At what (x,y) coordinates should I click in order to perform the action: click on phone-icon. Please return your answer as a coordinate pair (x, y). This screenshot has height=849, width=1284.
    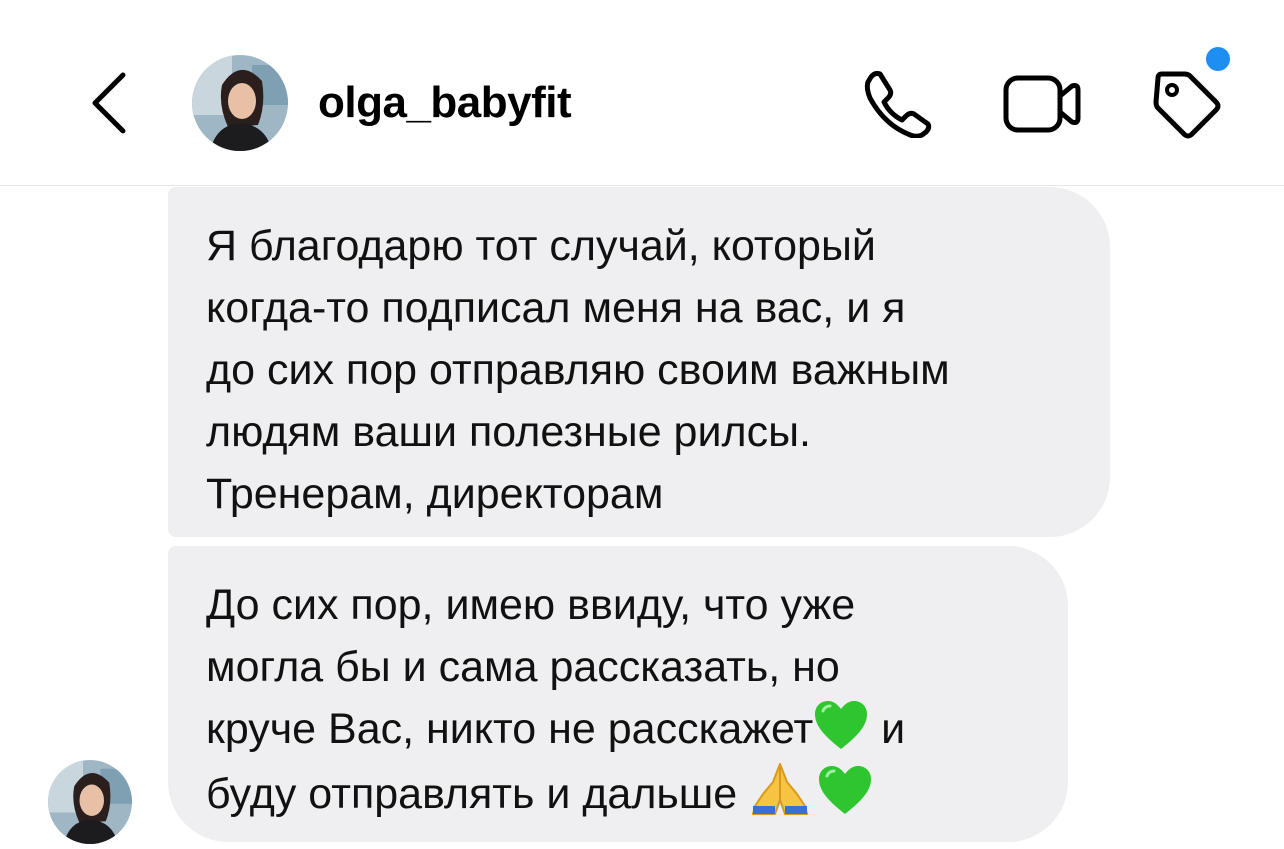
    Looking at the image, I should click on (898, 104).